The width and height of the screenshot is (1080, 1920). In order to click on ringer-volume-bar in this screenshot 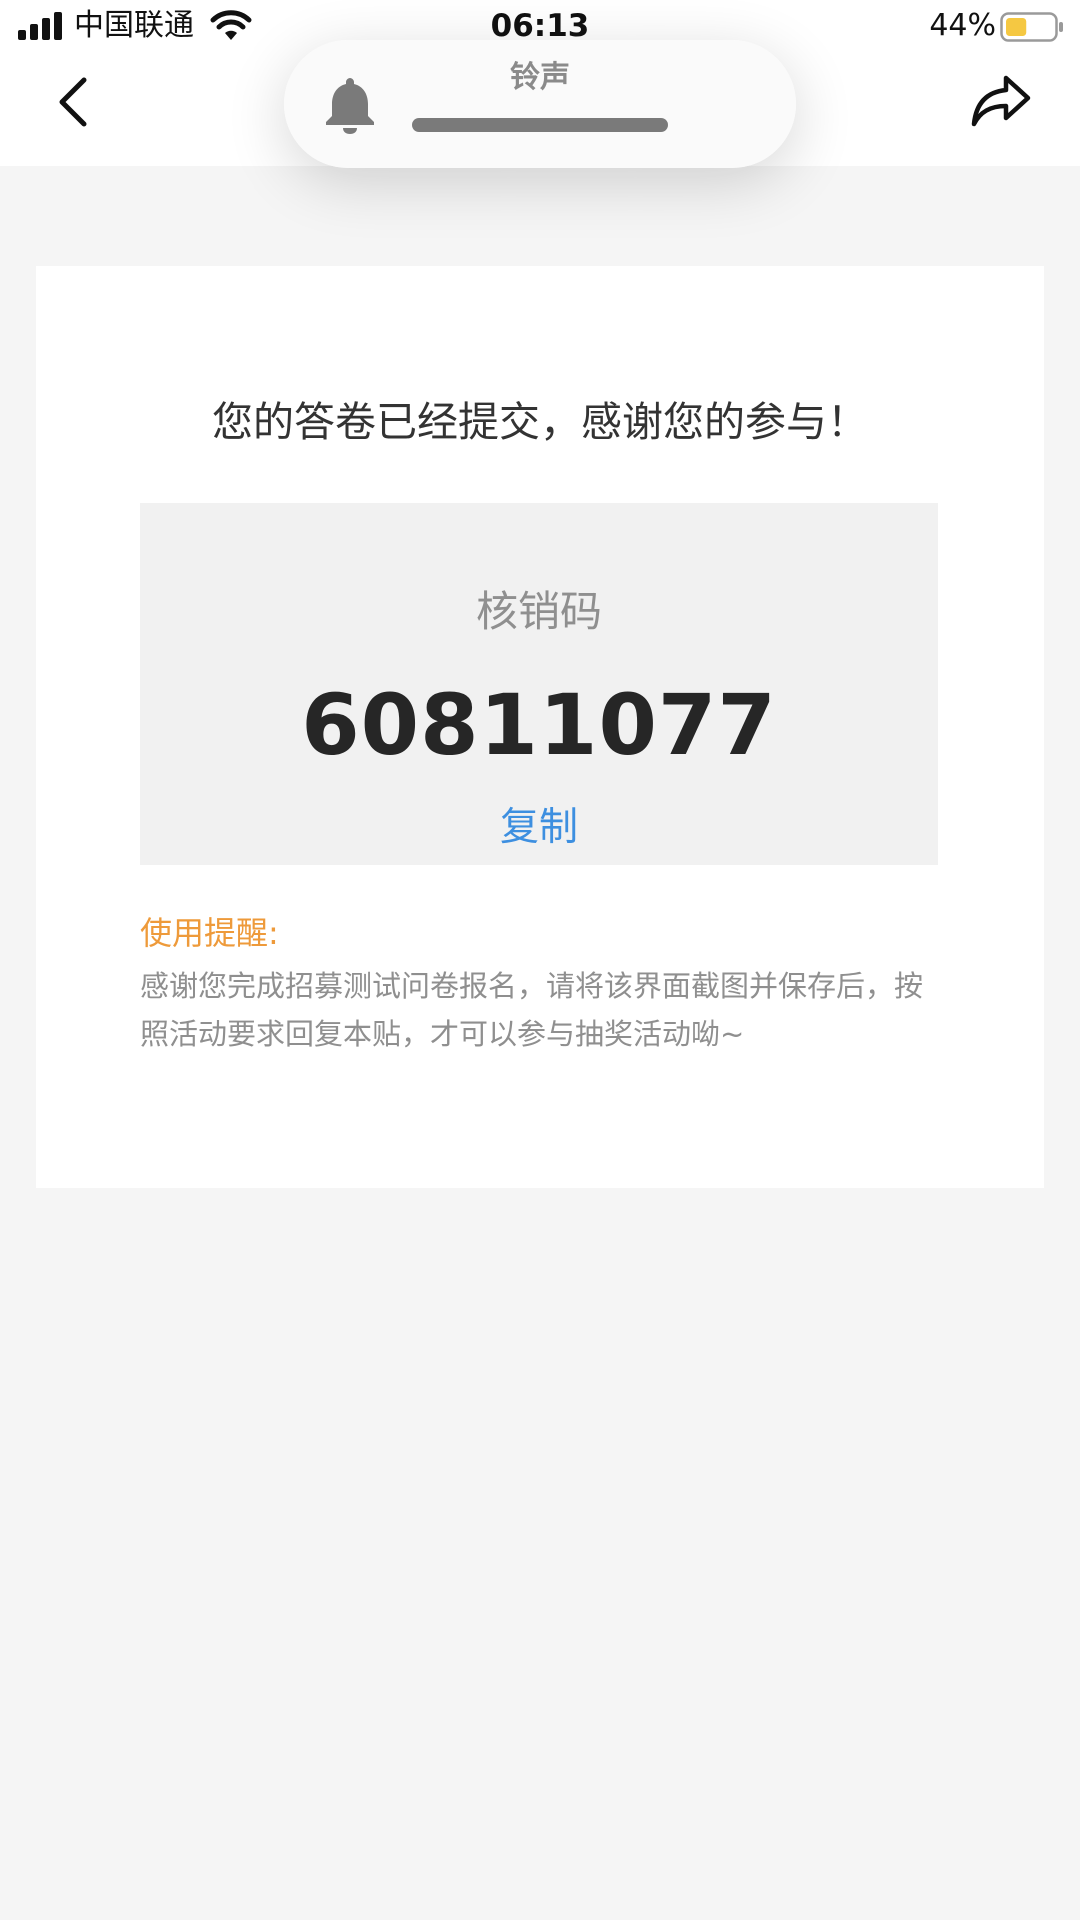, I will do `click(540, 125)`.